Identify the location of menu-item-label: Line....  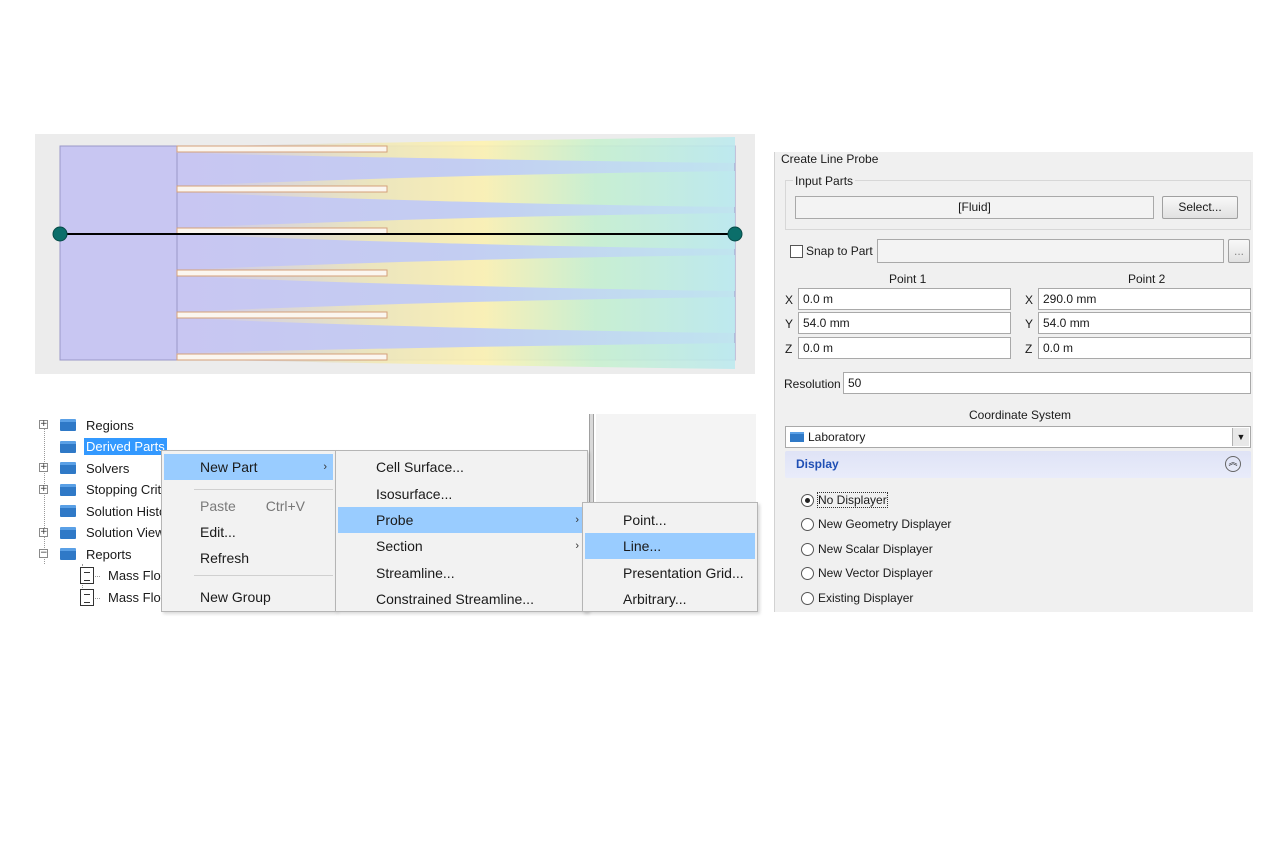
(642, 546).